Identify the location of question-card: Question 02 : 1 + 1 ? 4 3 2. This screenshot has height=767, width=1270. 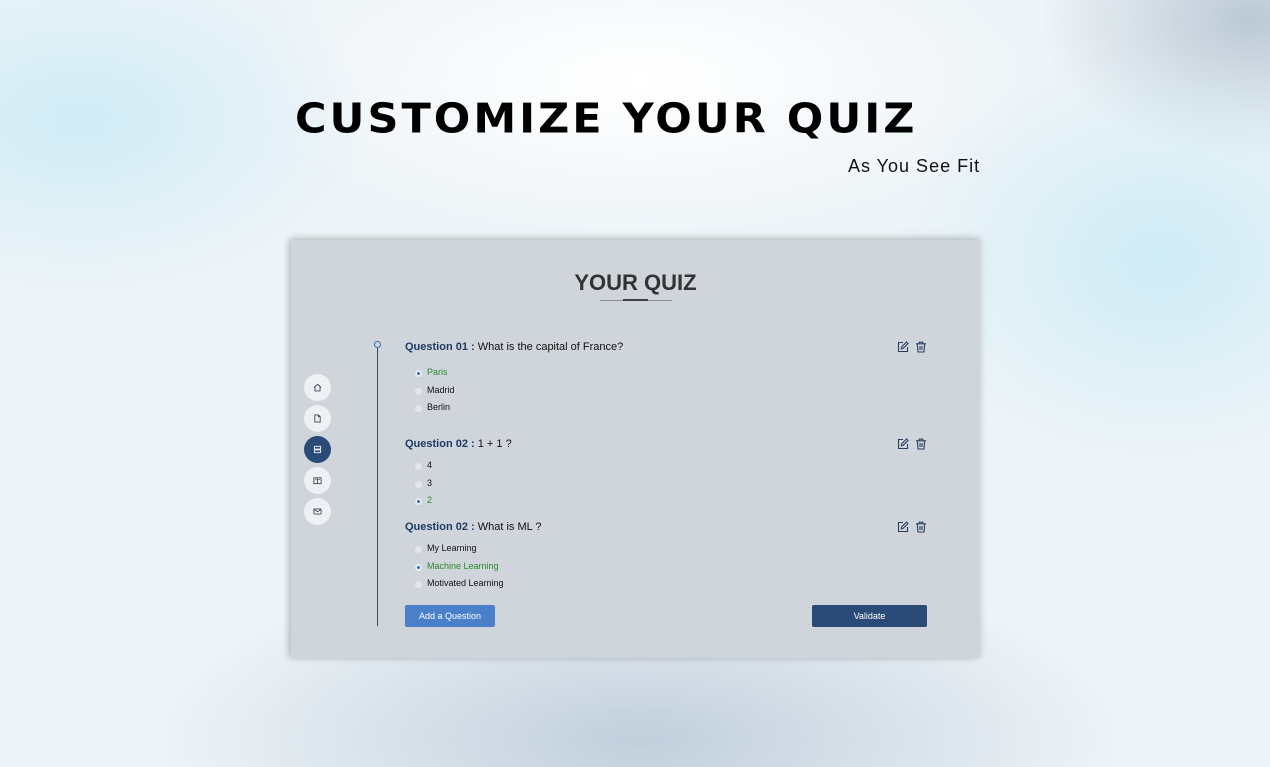
(666, 471).